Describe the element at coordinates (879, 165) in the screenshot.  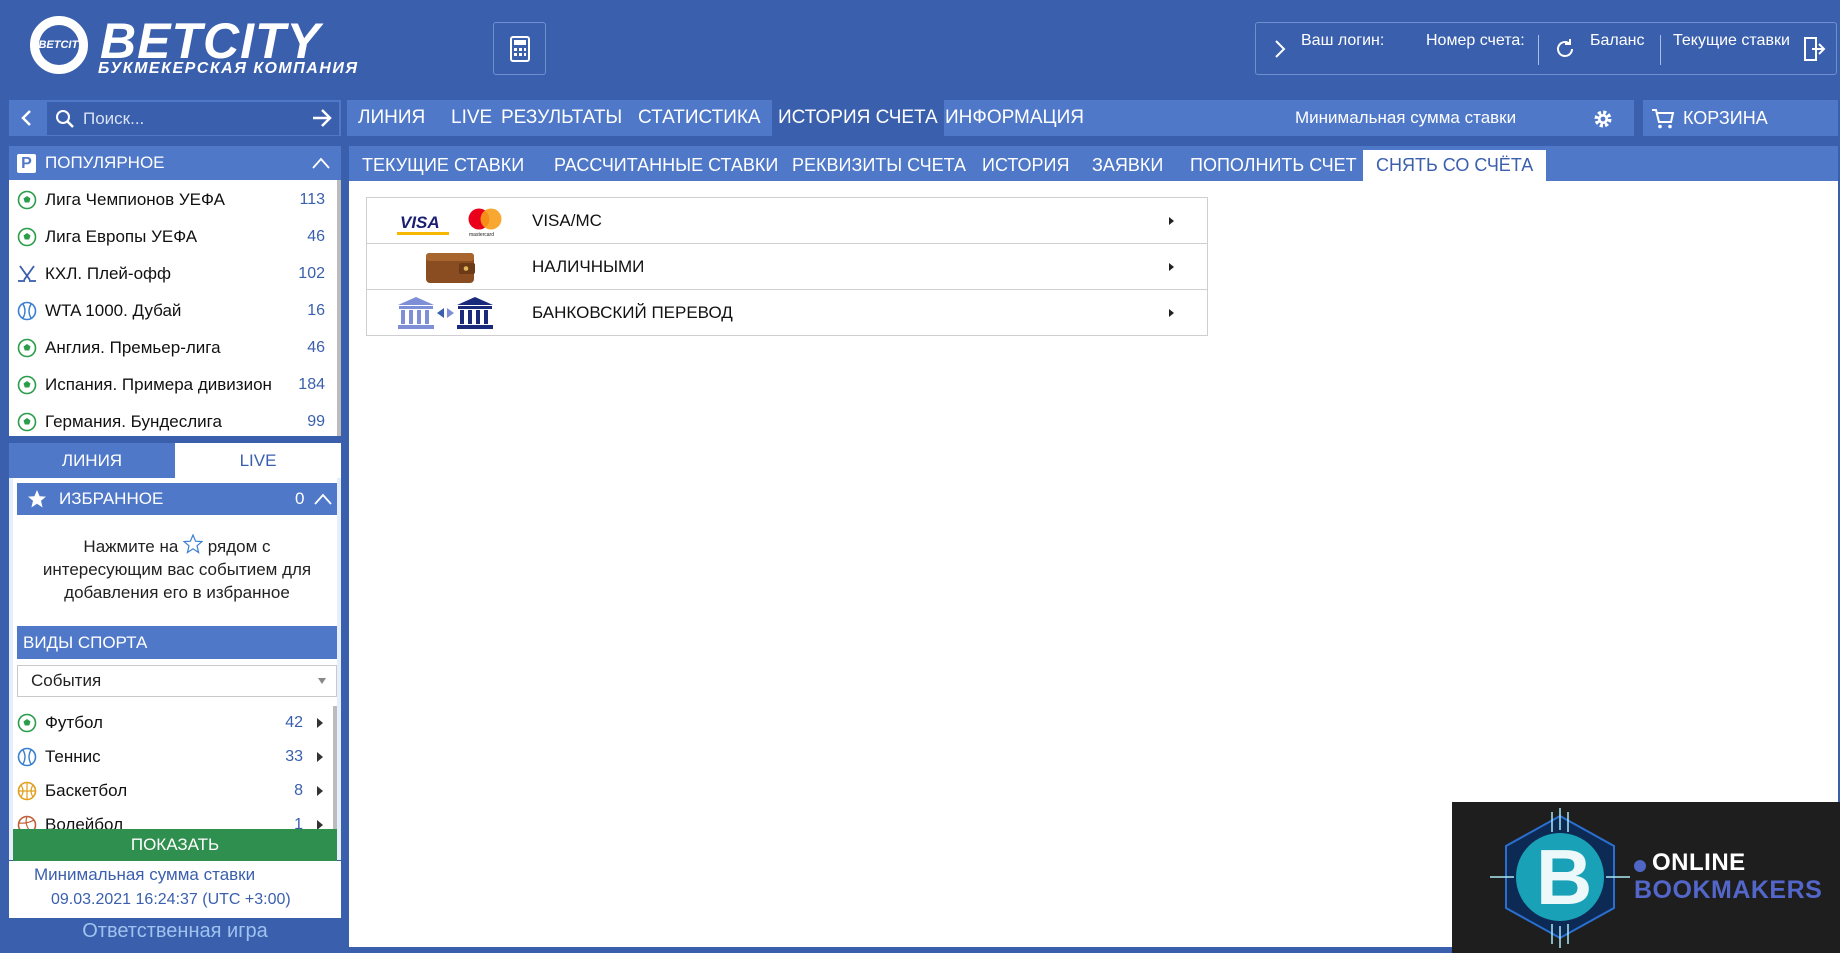
I see `tab-account-details: РЕКВИЗИТЫ СЧЕТА` at that location.